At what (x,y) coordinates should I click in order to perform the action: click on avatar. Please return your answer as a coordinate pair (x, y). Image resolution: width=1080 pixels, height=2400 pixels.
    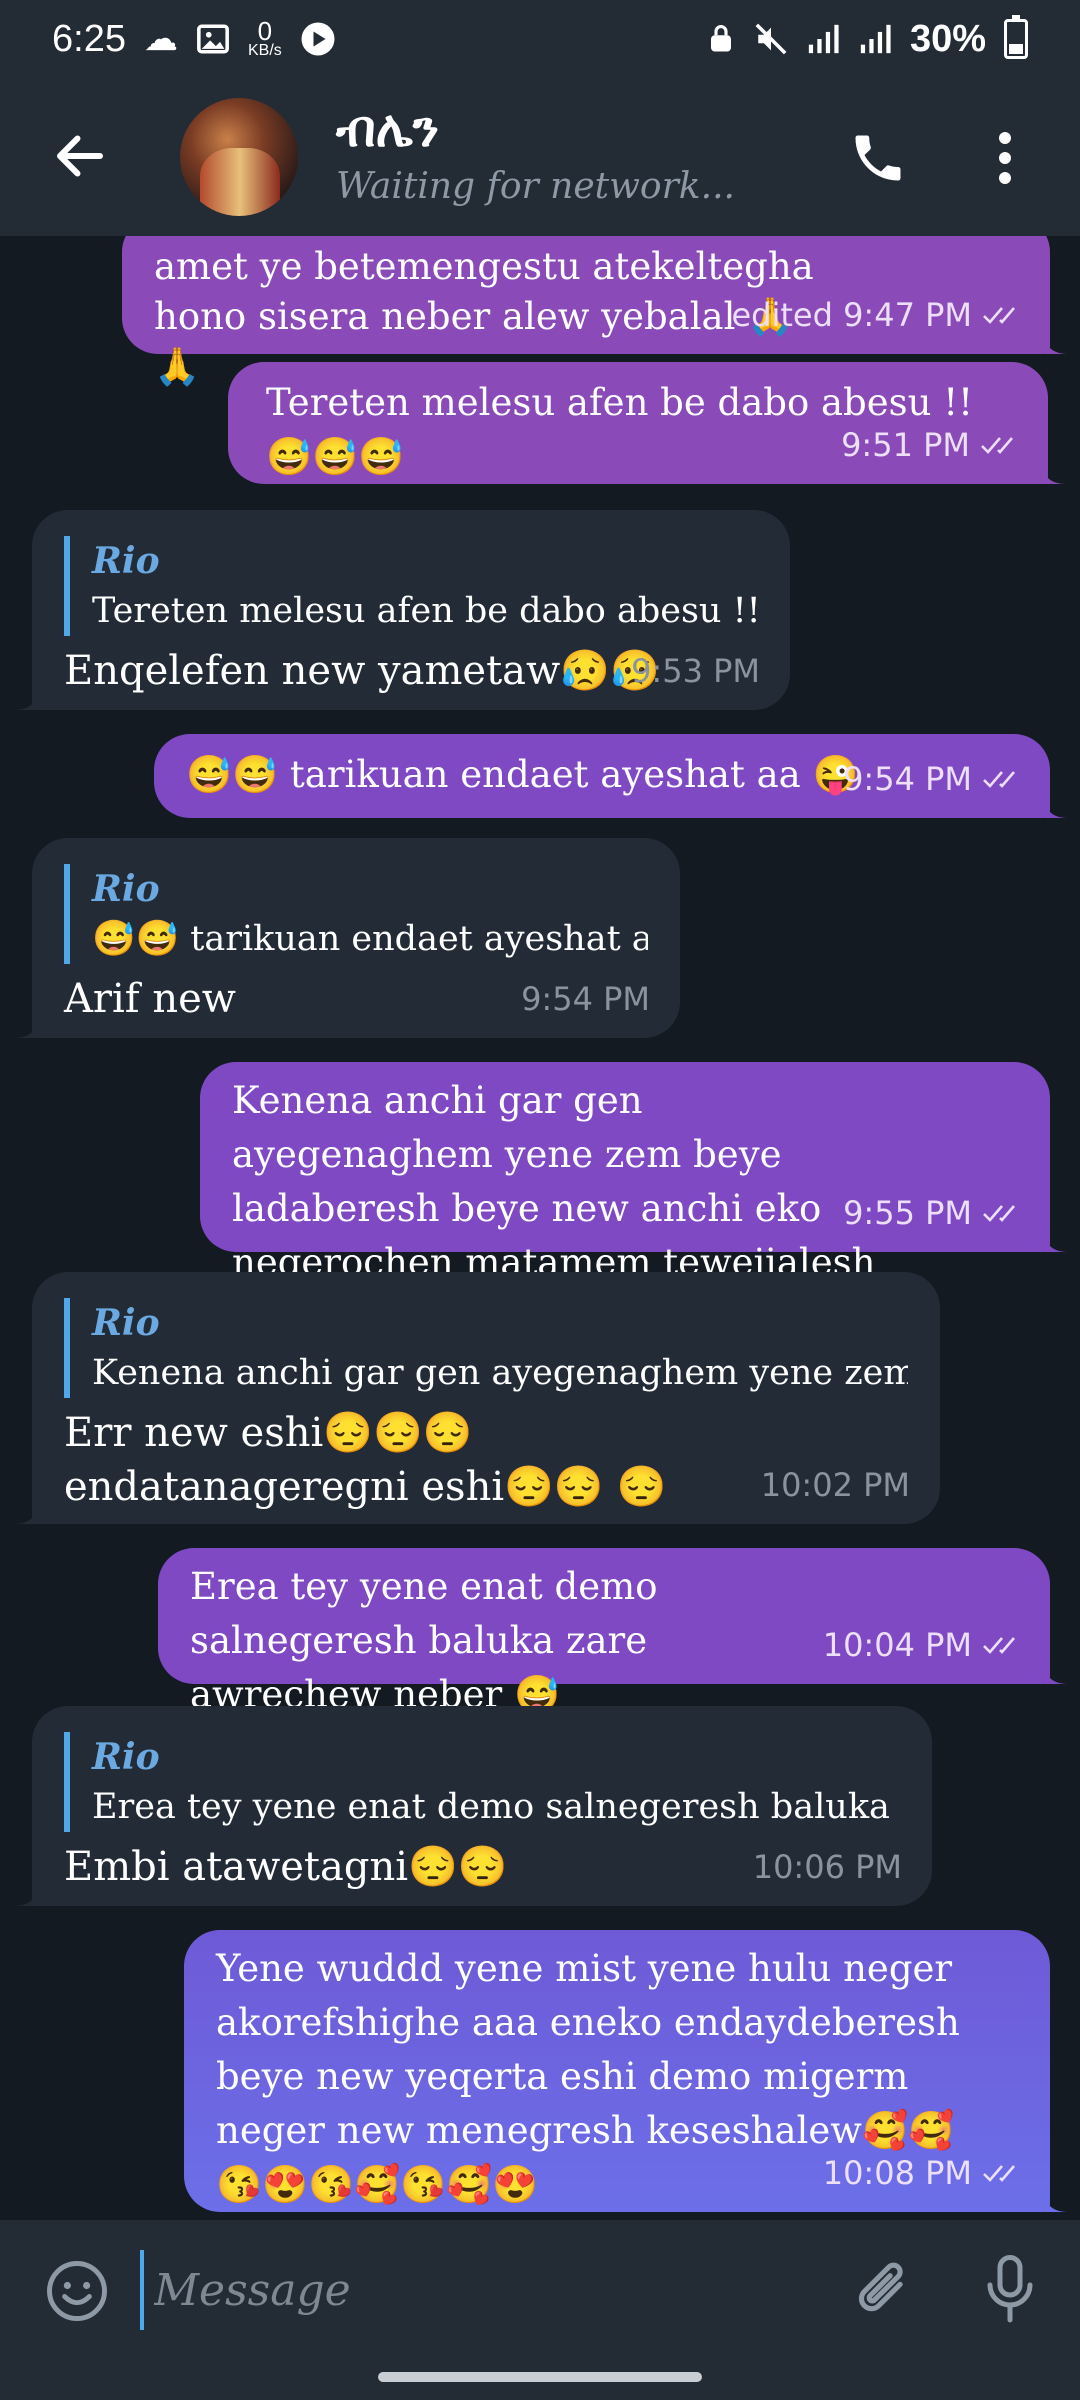
    Looking at the image, I should click on (239, 157).